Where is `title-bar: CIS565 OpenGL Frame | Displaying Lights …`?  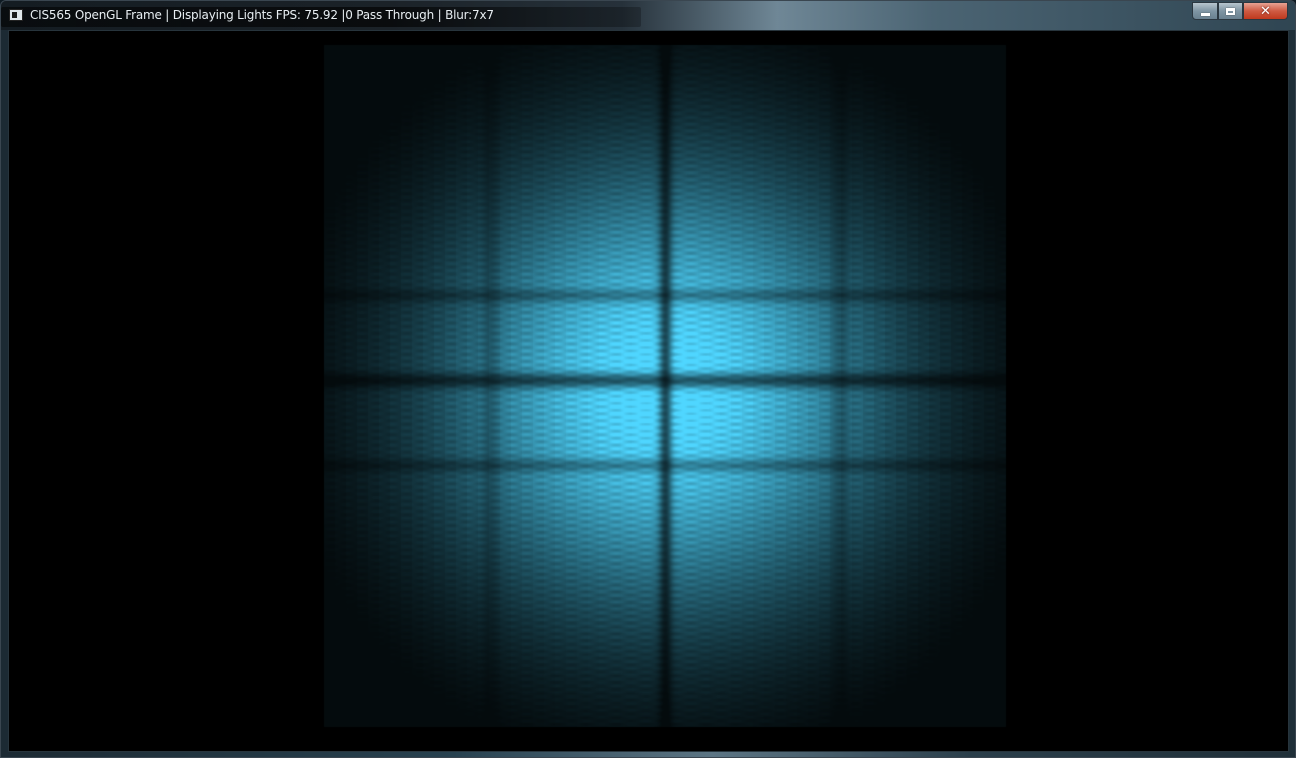 title-bar: CIS565 OpenGL Frame | Displaying Lights … is located at coordinates (648, 15).